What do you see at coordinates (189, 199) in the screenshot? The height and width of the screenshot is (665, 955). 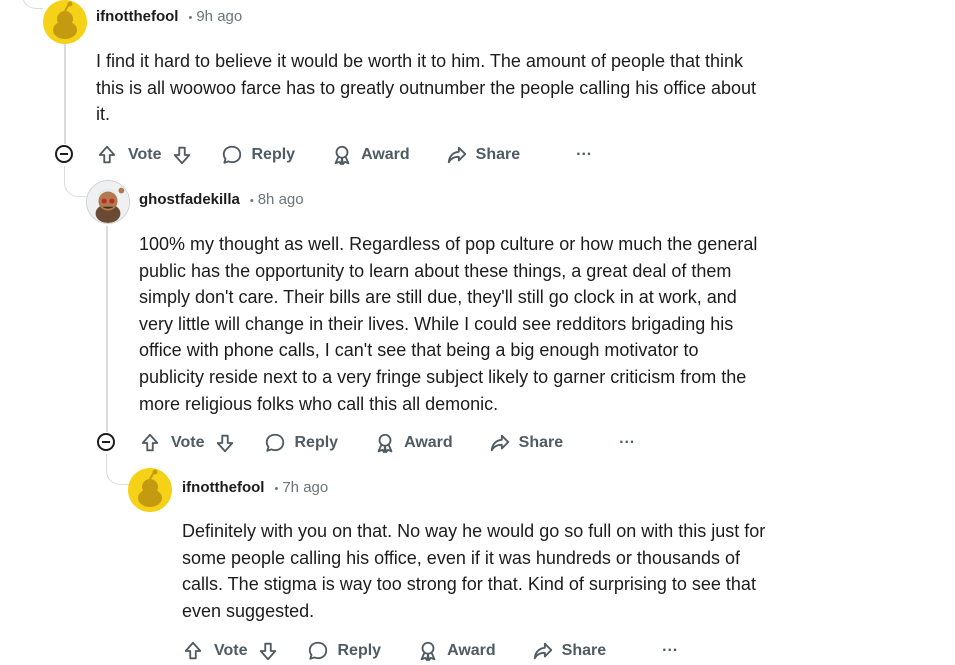 I see `username: ghostfadekilla` at bounding box center [189, 199].